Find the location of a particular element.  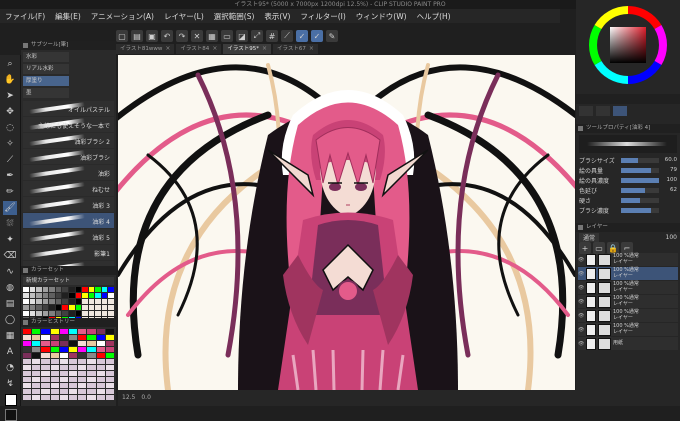

brush-item: 主線にも使えそうな一本で is located at coordinates (68, 124).